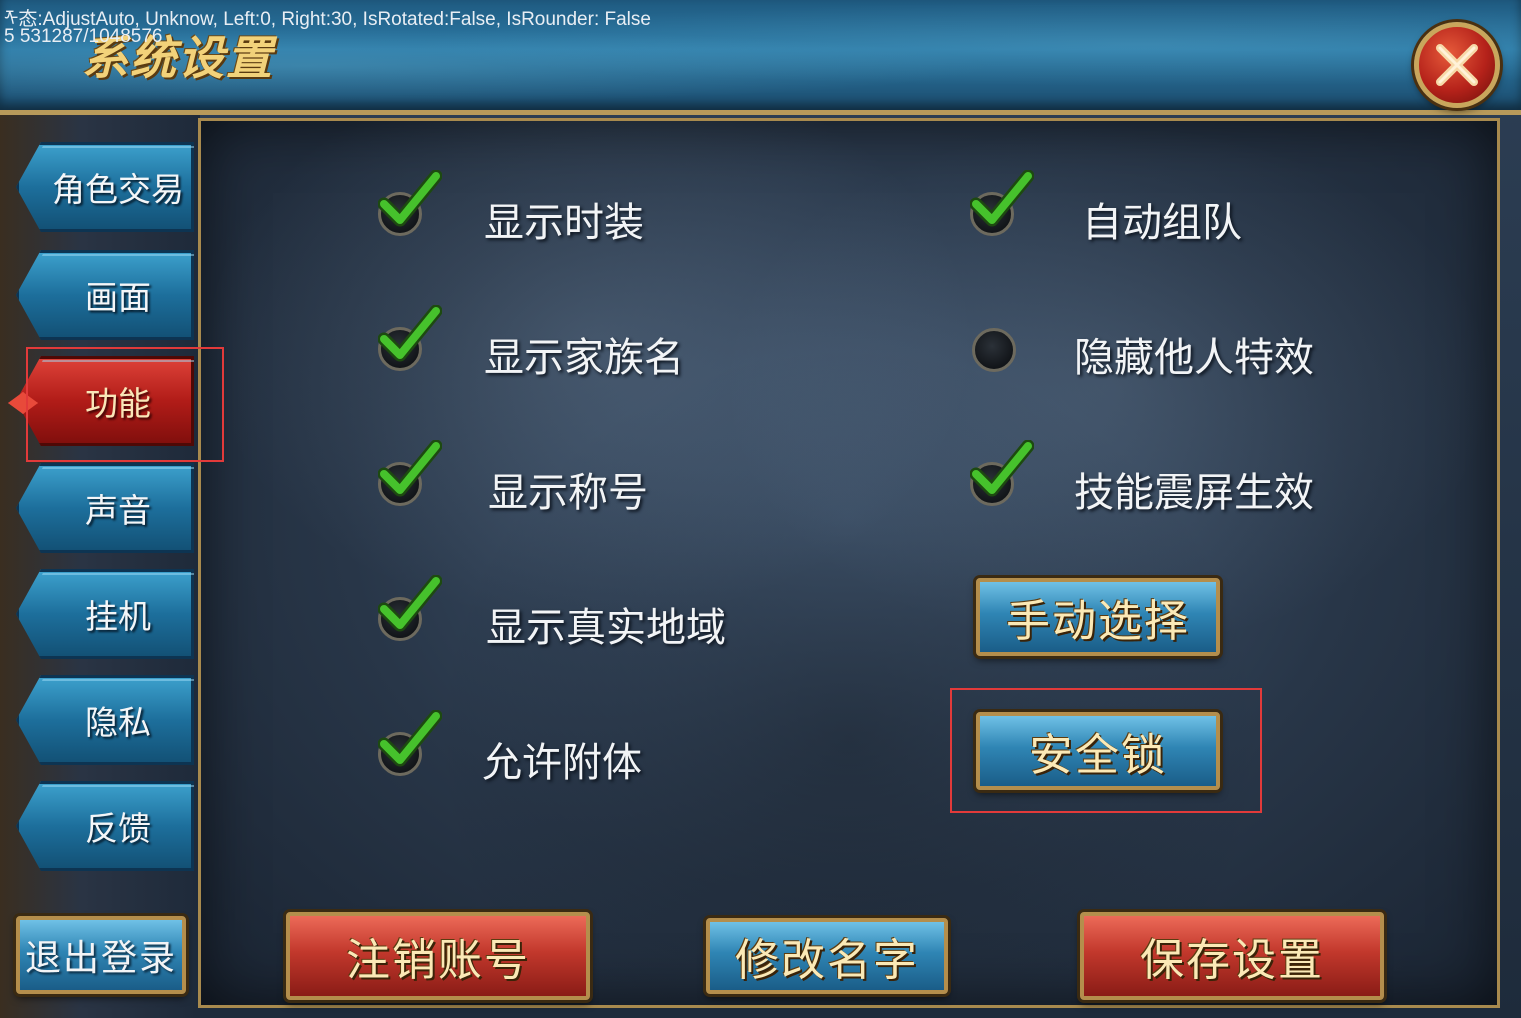 Image resolution: width=1521 pixels, height=1018 pixels. I want to click on option-auto-team: 自动组队, so click(1130, 208).